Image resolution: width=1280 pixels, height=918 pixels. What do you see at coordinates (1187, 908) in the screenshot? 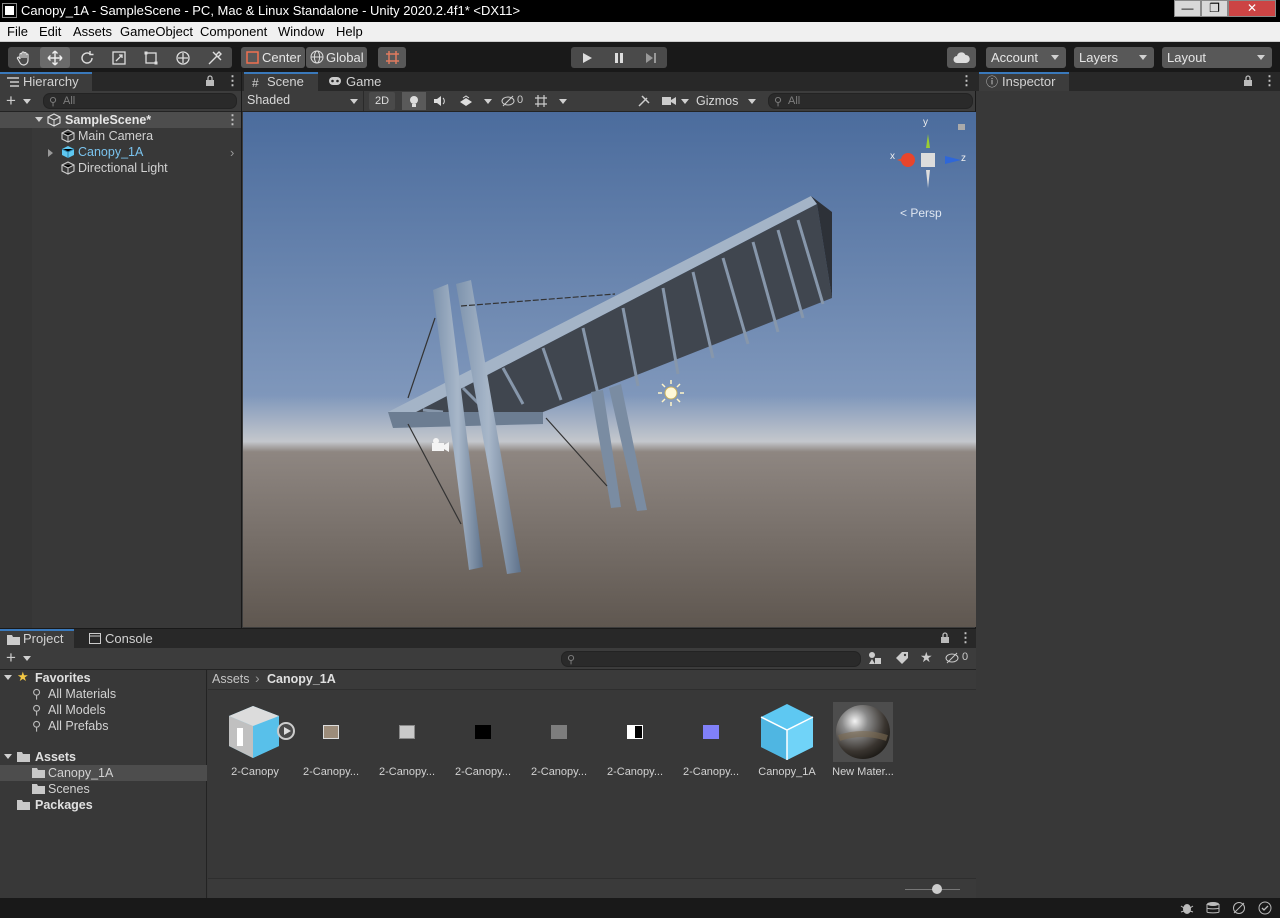
I see `bug-icon` at bounding box center [1187, 908].